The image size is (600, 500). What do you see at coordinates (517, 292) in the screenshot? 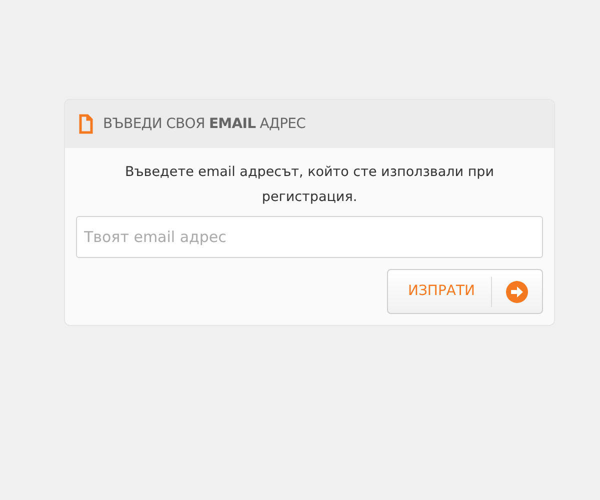
I see `arrow-right-icon` at bounding box center [517, 292].